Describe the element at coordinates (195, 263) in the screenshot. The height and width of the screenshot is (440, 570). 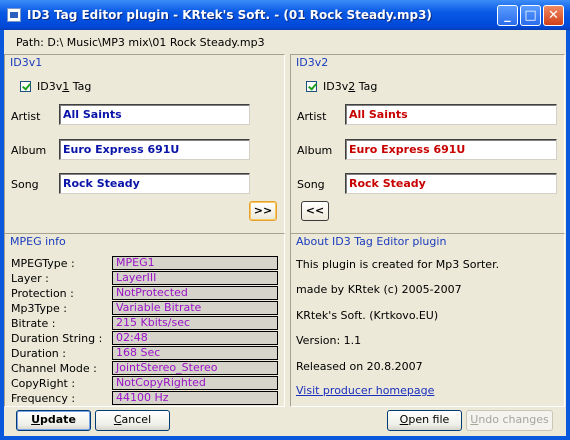
I see `mpeg-info-value: MPEG1` at that location.